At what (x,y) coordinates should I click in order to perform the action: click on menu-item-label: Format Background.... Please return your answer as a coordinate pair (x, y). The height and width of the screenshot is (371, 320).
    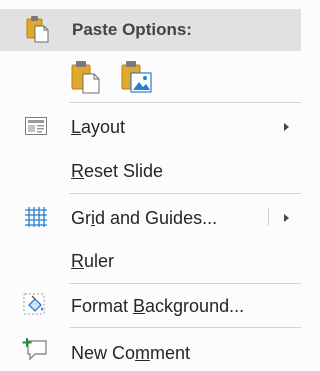
    Looking at the image, I should click on (158, 306).